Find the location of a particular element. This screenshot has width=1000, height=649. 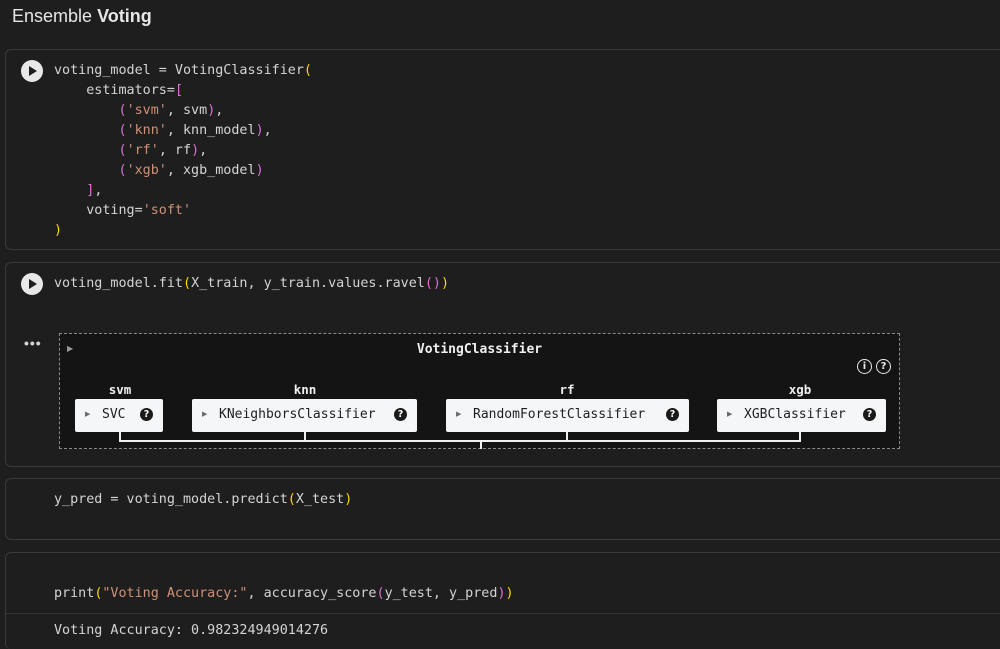

code-editor: y_pred = voting_model.predict(X_test) is located at coordinates (203, 500).